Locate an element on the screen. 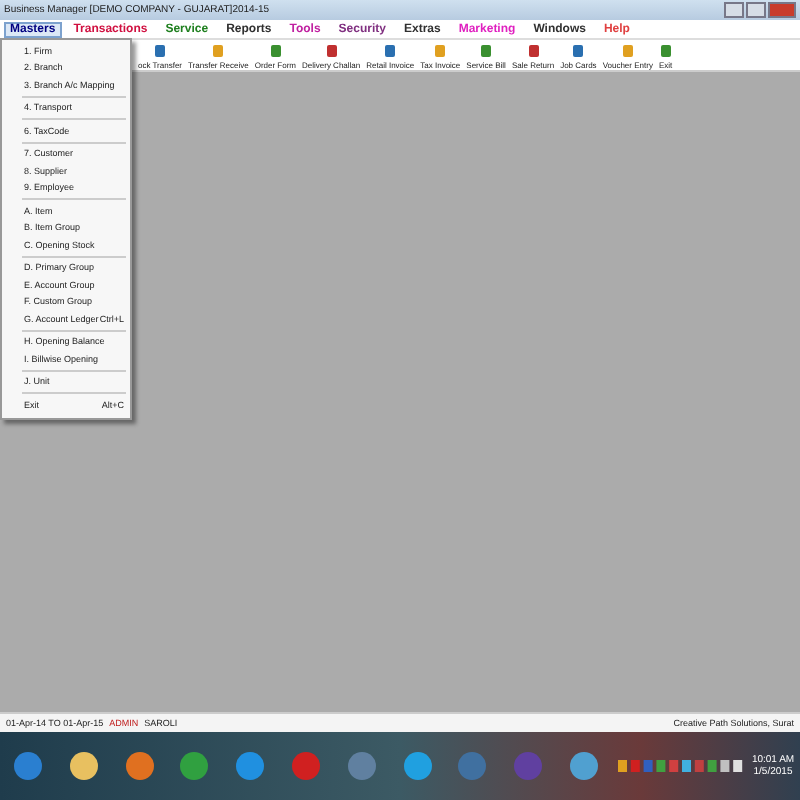 The height and width of the screenshot is (800, 800). tray-icons-drawing is located at coordinates (681, 766).